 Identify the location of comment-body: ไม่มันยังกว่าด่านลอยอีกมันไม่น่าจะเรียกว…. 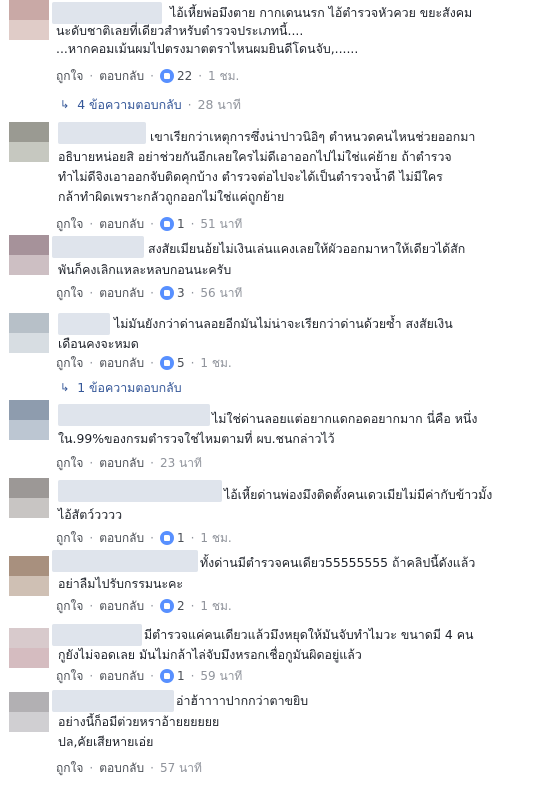
(295, 344).